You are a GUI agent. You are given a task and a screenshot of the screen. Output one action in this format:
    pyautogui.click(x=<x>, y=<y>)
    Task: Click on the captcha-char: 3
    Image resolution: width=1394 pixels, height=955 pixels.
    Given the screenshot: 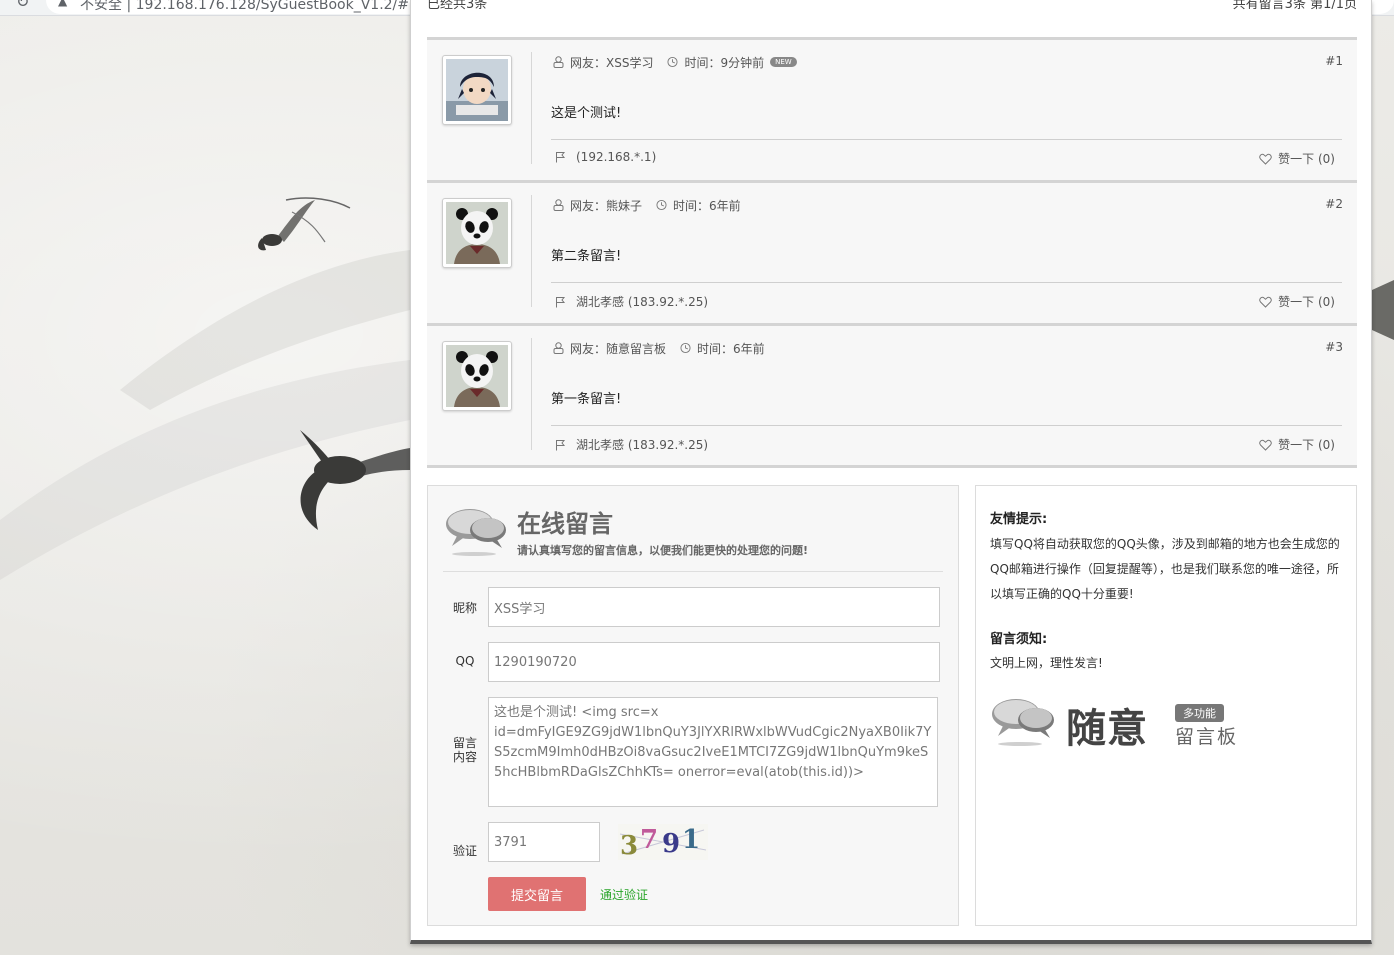 What is the action you would take?
    pyautogui.click(x=629, y=845)
    